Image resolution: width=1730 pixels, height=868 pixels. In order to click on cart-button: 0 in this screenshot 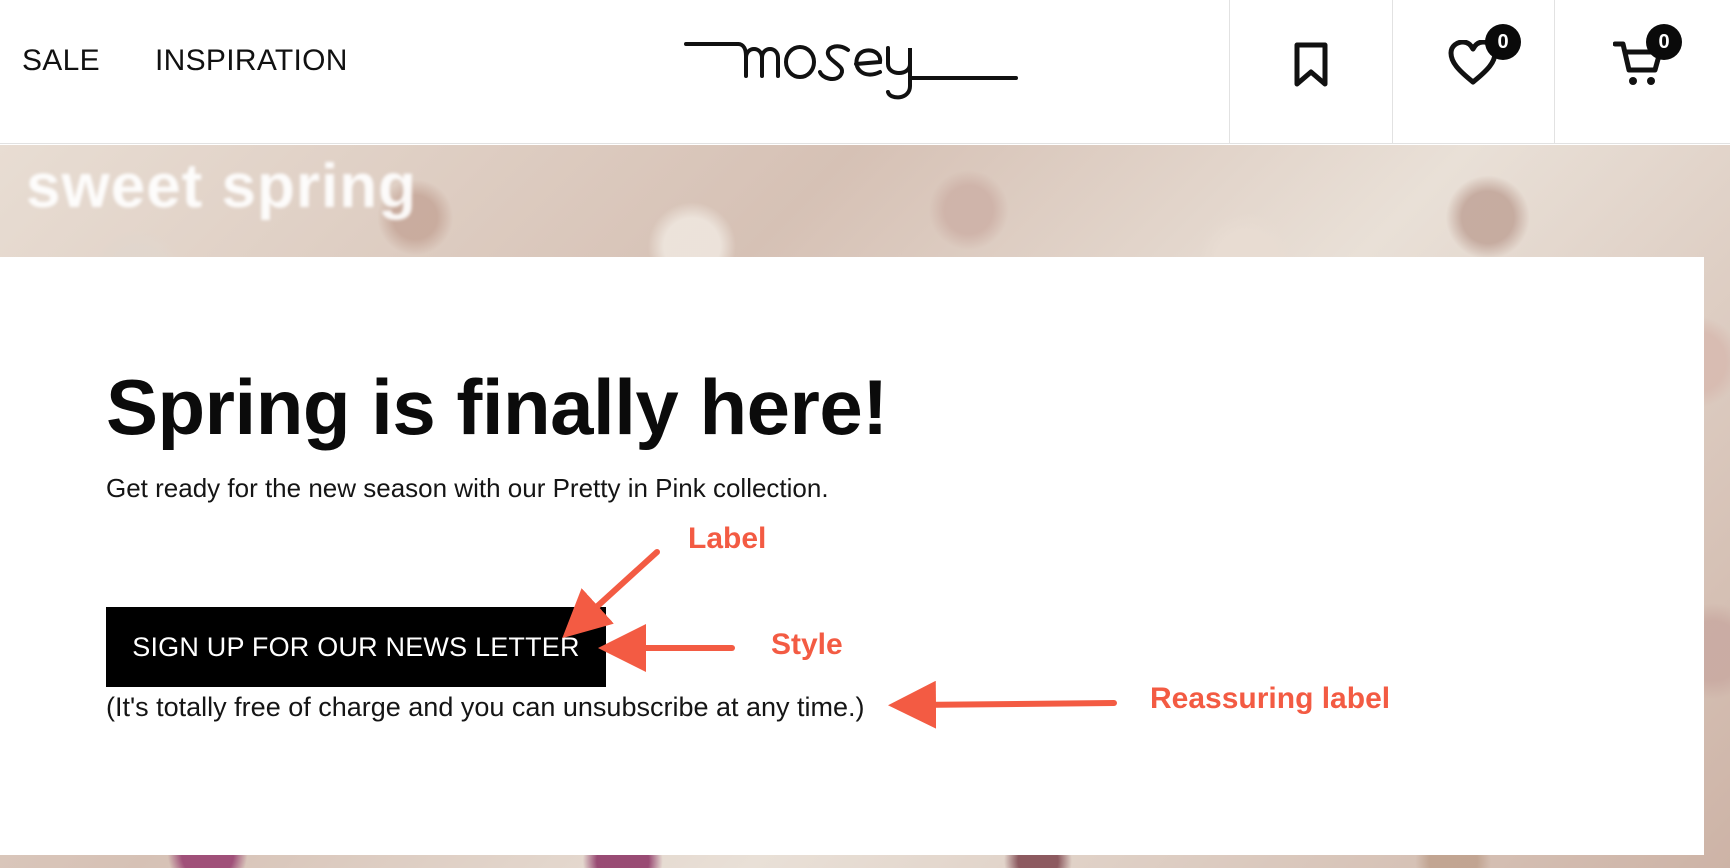, I will do `click(1635, 72)`.